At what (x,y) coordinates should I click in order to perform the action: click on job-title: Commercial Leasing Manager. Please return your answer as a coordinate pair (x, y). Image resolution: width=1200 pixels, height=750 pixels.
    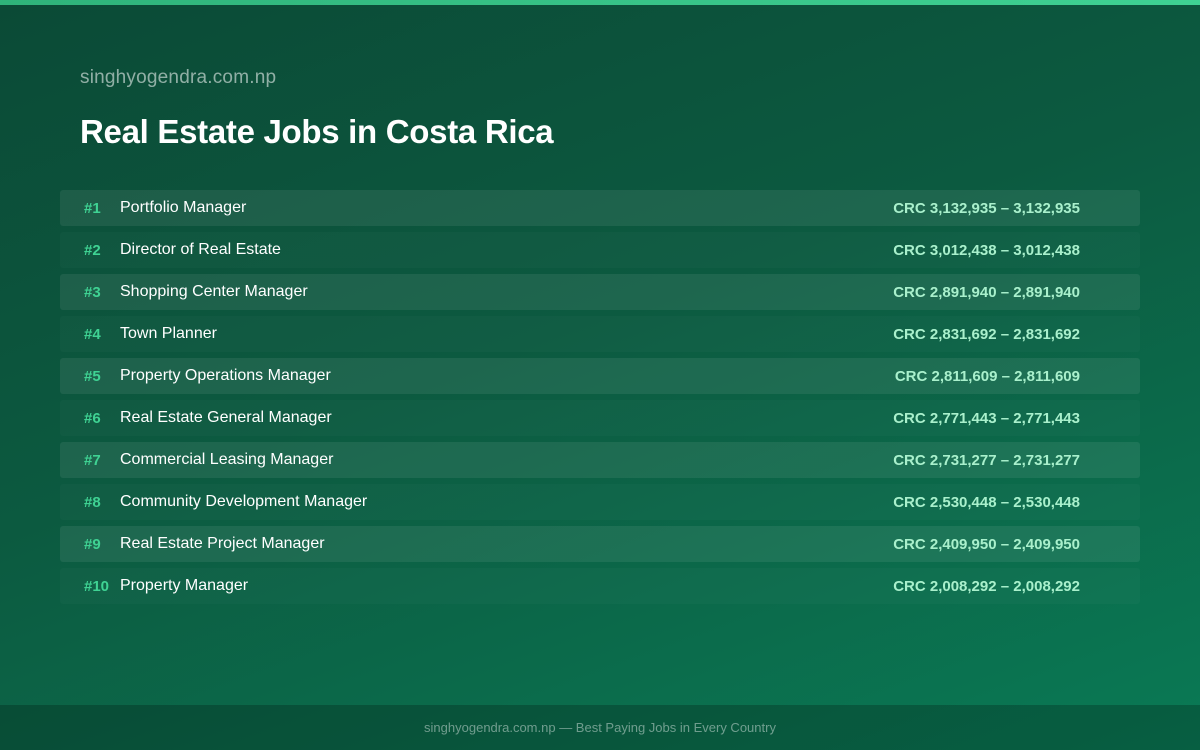
    Looking at the image, I should click on (227, 459).